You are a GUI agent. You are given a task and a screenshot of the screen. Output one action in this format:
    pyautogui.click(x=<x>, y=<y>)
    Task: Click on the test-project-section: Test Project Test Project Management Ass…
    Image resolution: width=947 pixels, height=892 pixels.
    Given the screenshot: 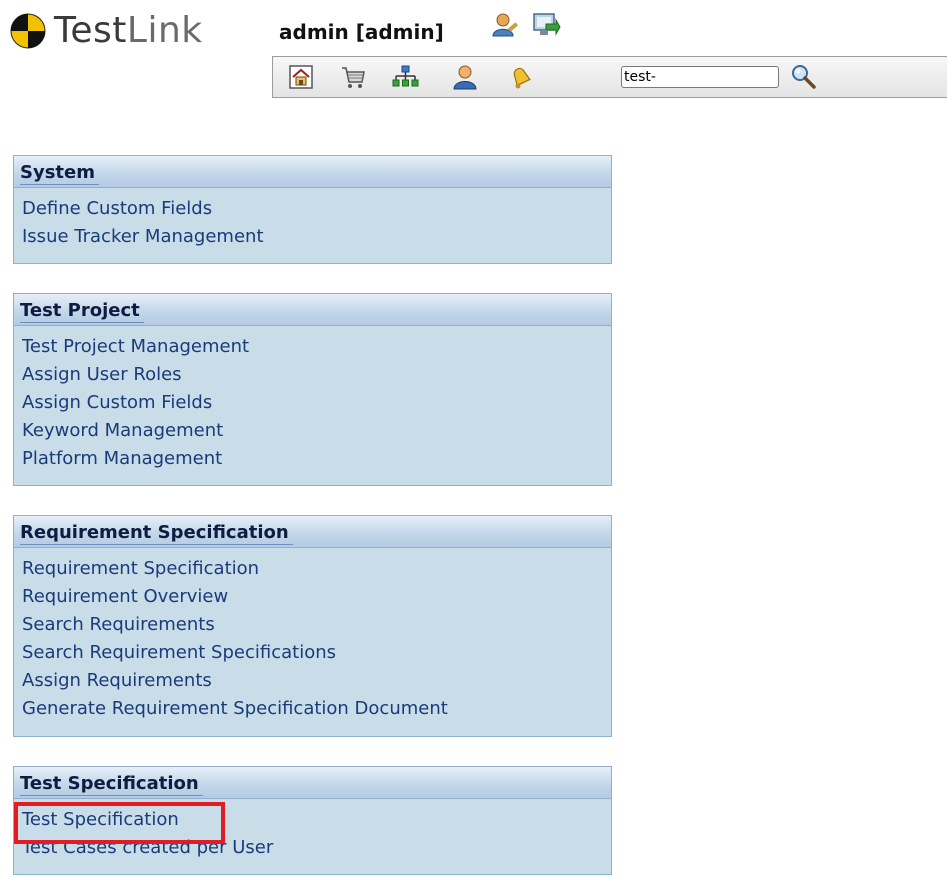 What is the action you would take?
    pyautogui.click(x=312, y=389)
    